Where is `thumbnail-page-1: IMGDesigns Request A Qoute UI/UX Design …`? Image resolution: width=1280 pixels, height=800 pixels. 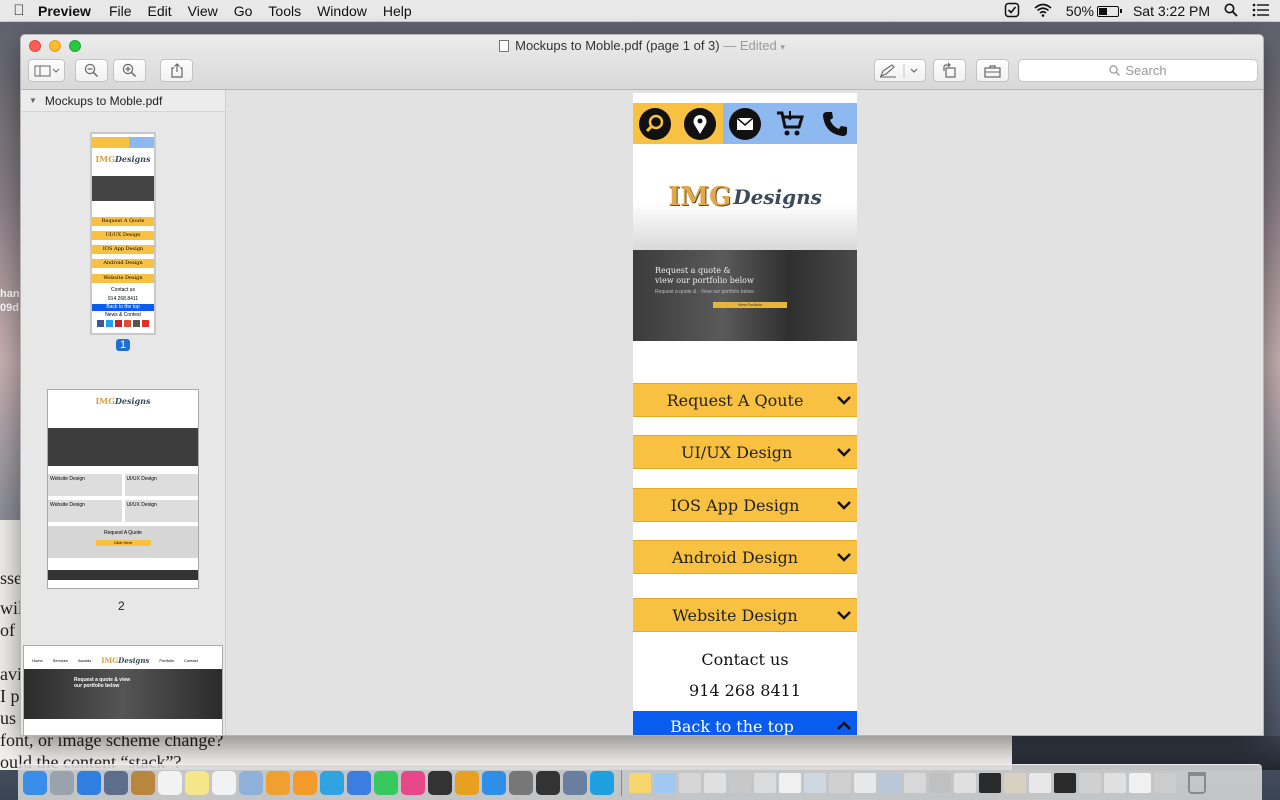
thumbnail-page-1: IMGDesigns Request A Qoute UI/UX Design … is located at coordinates (123, 233).